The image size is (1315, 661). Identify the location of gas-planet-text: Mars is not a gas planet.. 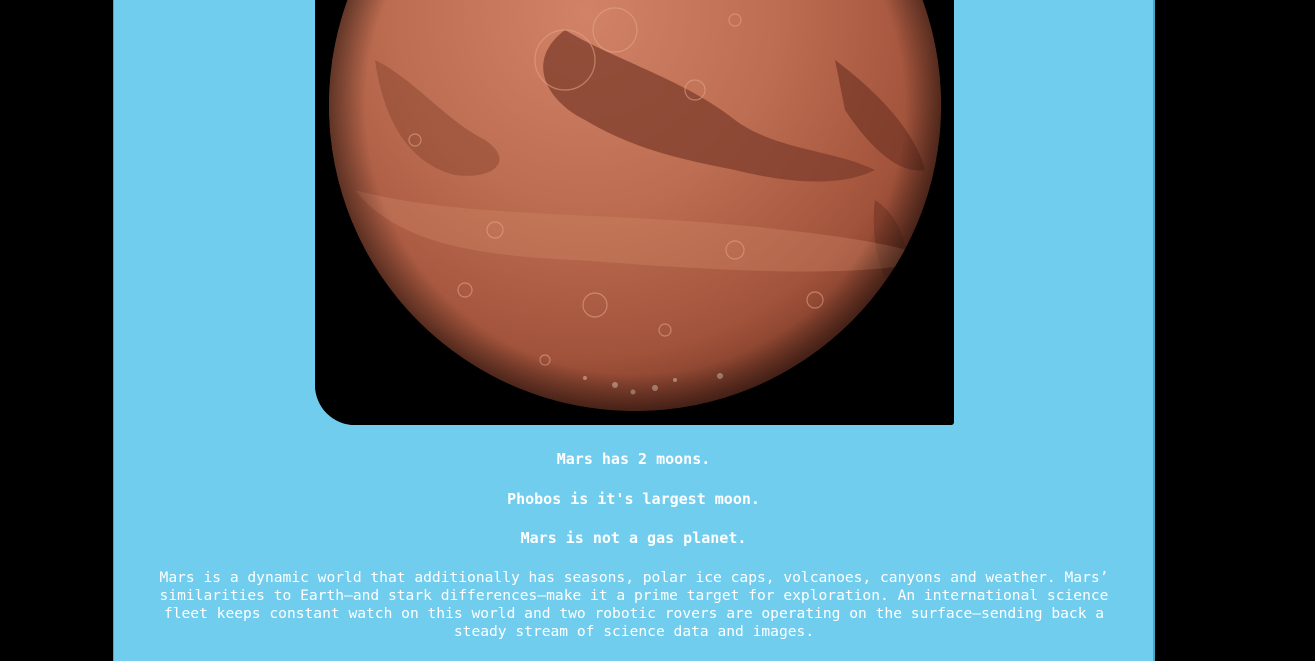
(633, 538).